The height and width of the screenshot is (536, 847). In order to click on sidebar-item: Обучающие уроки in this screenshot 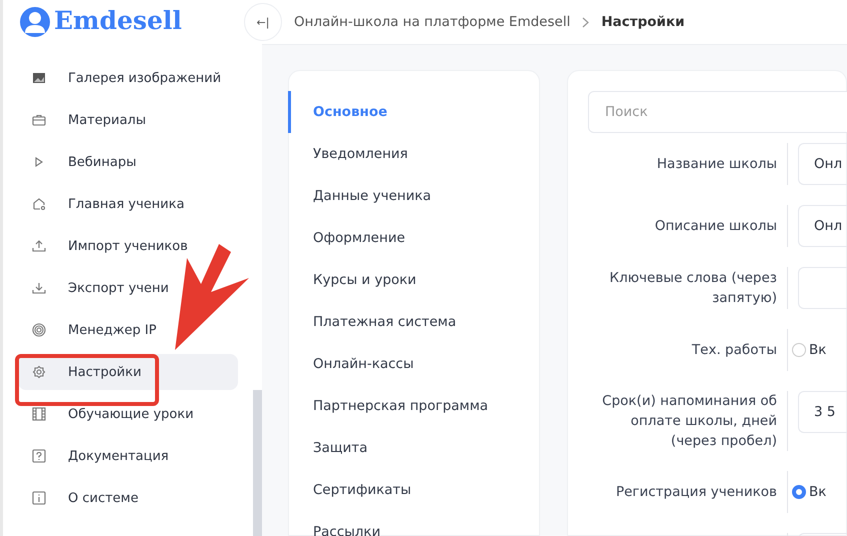, I will do `click(128, 414)`.